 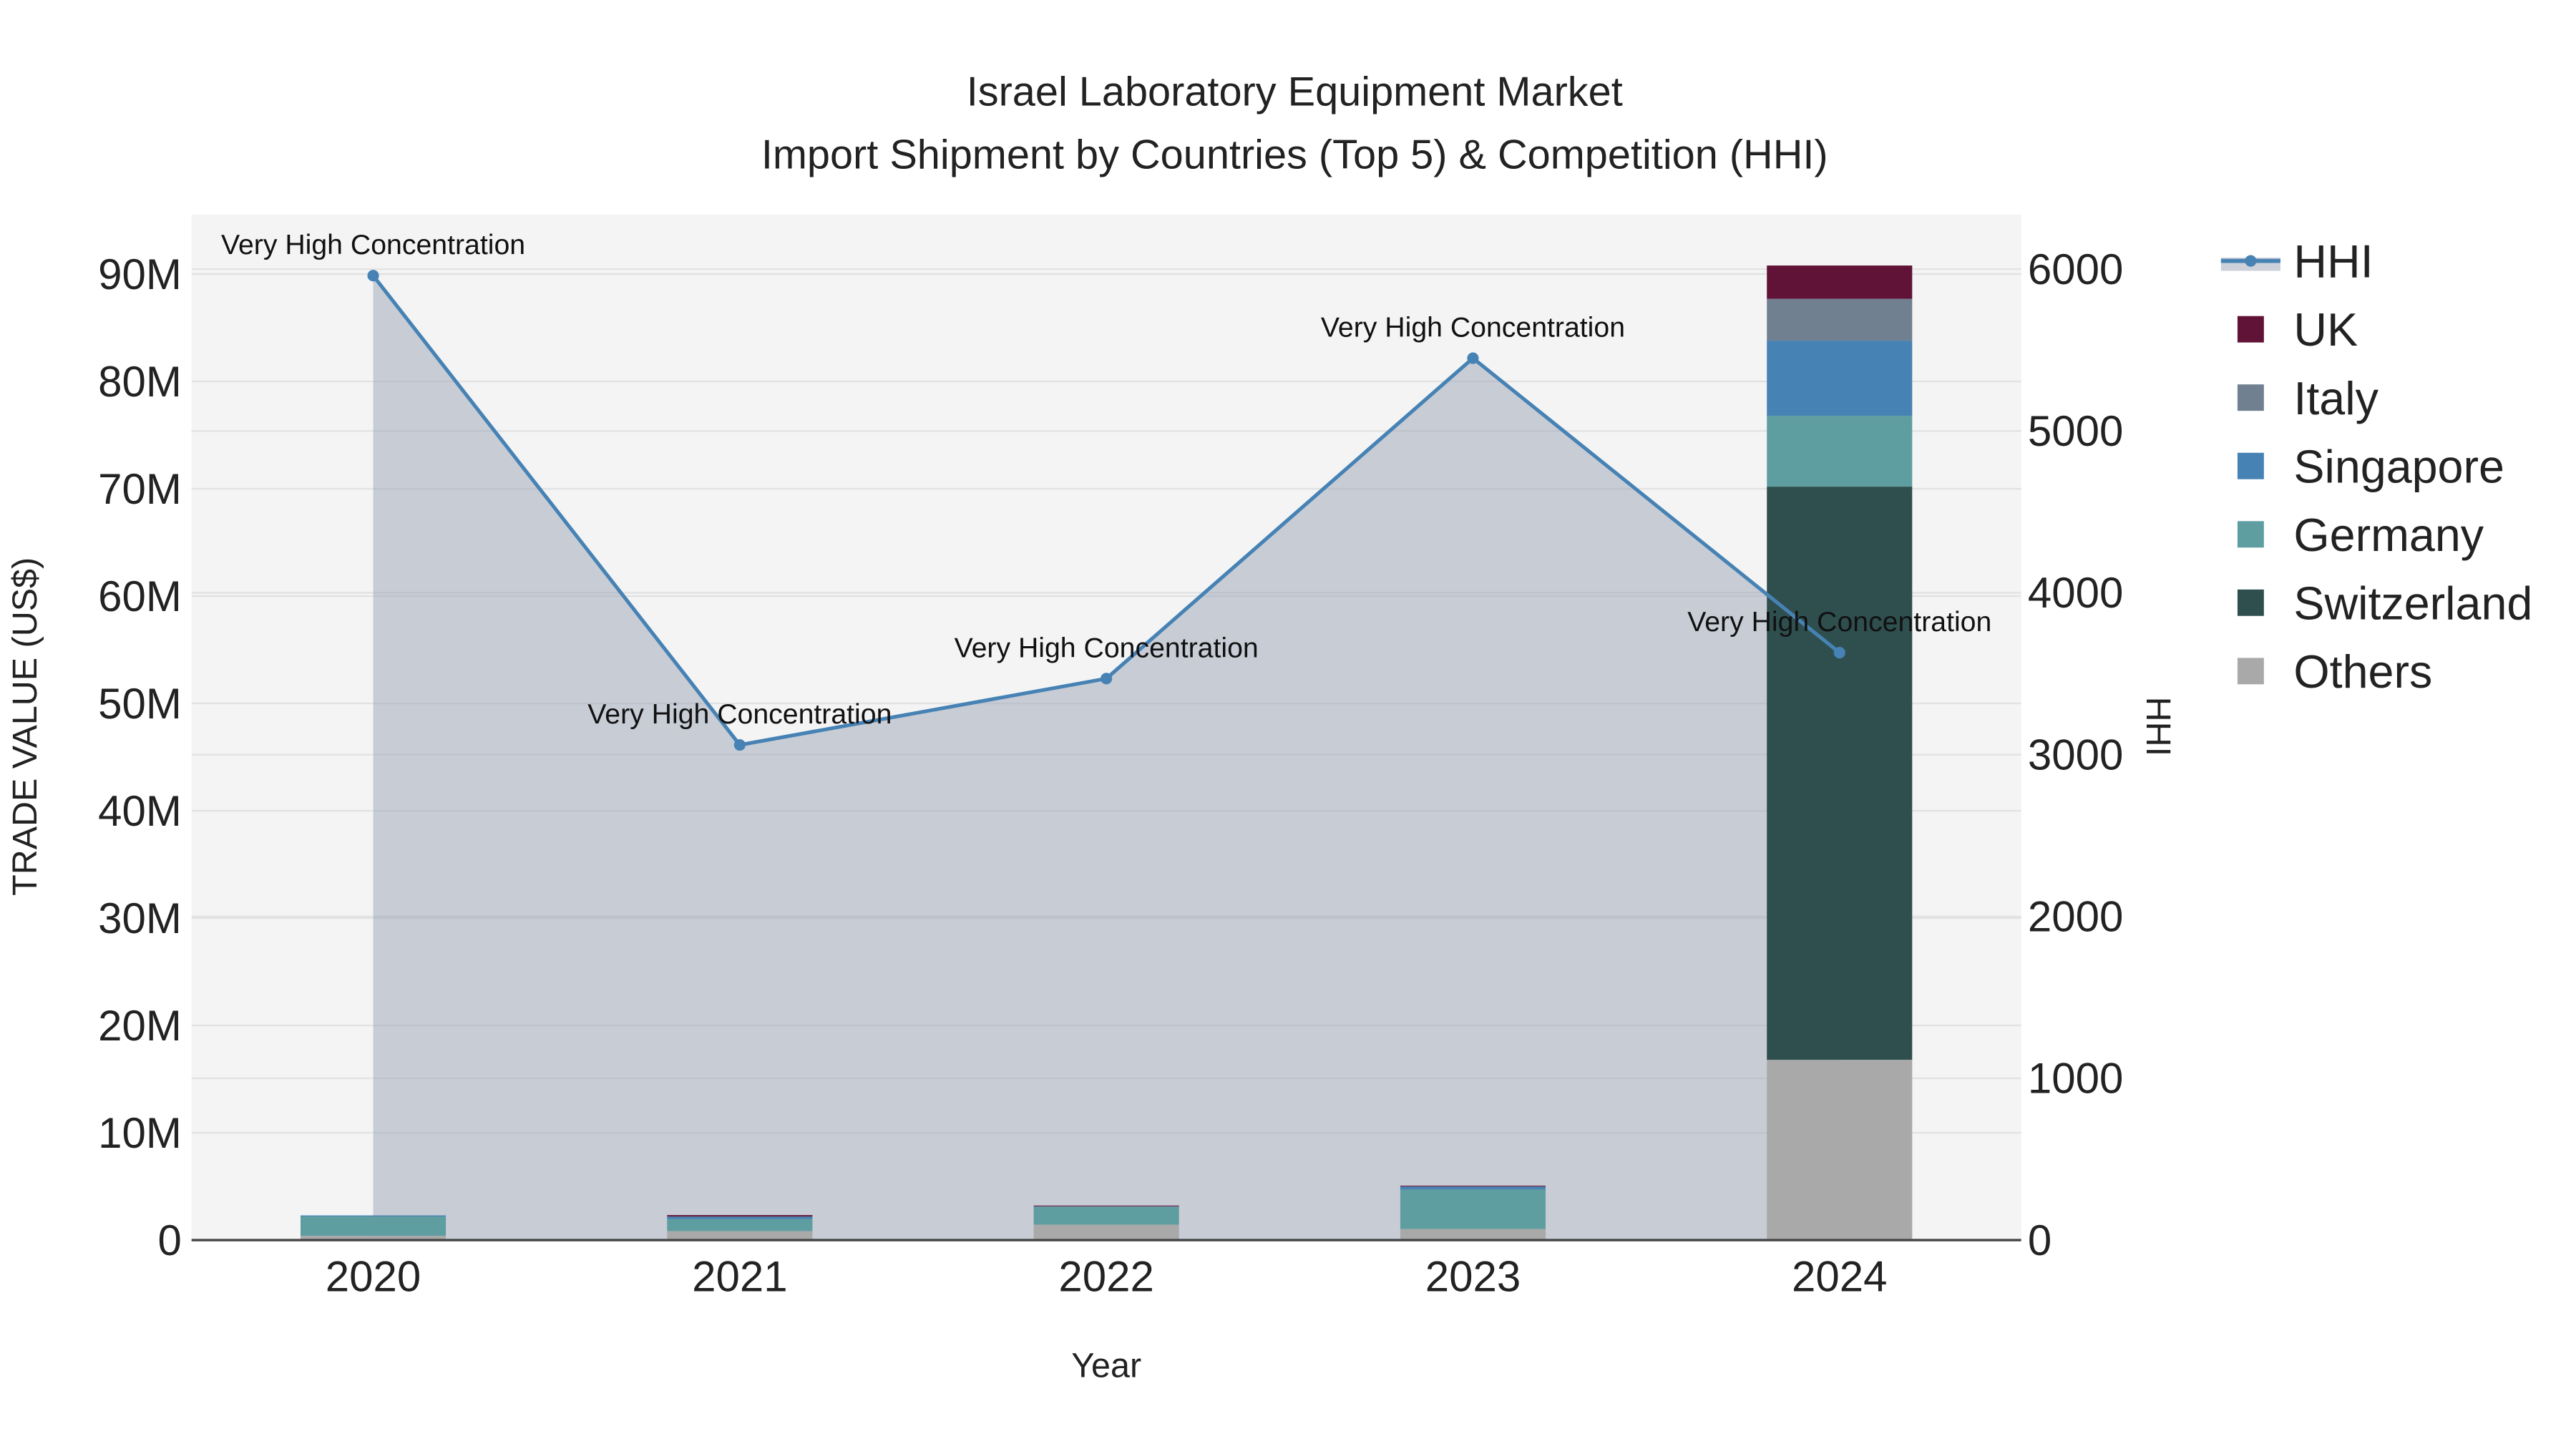 What do you see at coordinates (2075, 269) in the screenshot?
I see `y2-tick-label: 6000` at bounding box center [2075, 269].